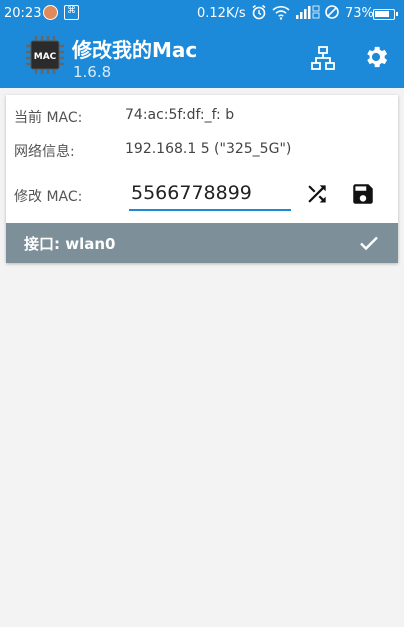 Image resolution: width=404 pixels, height=627 pixels. What do you see at coordinates (323, 58) in the screenshot?
I see `network-icon` at bounding box center [323, 58].